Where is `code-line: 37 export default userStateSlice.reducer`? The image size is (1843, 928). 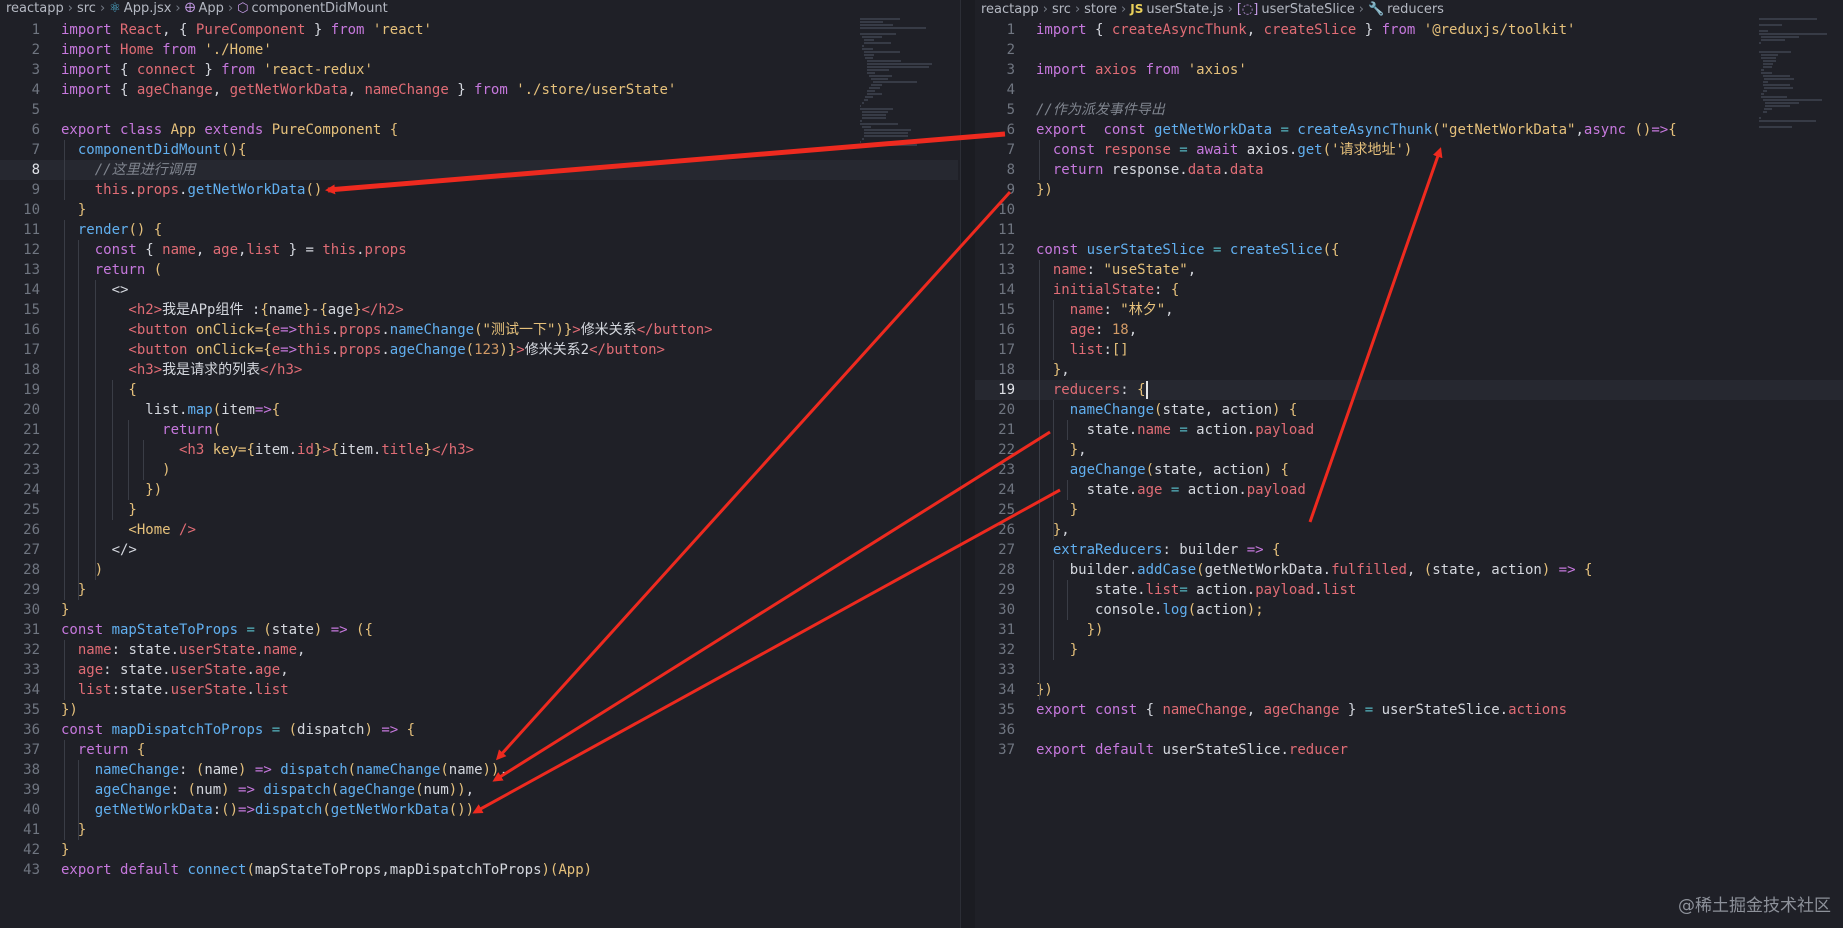
code-line: 37 export default userStateSlice.reducer is located at coordinates (1409, 750).